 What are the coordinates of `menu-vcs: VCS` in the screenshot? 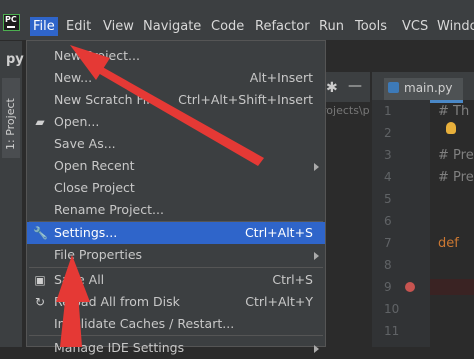 It's located at (415, 26).